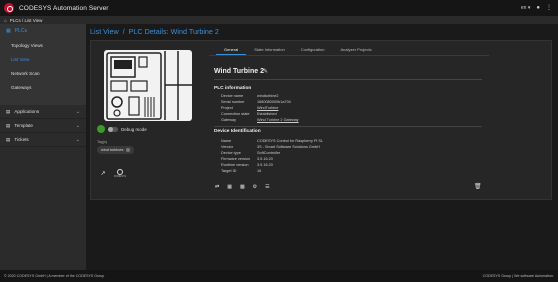 The width and height of the screenshot is (558, 282). What do you see at coordinates (525, 8) in the screenshot?
I see `language-select: en ▾` at bounding box center [525, 8].